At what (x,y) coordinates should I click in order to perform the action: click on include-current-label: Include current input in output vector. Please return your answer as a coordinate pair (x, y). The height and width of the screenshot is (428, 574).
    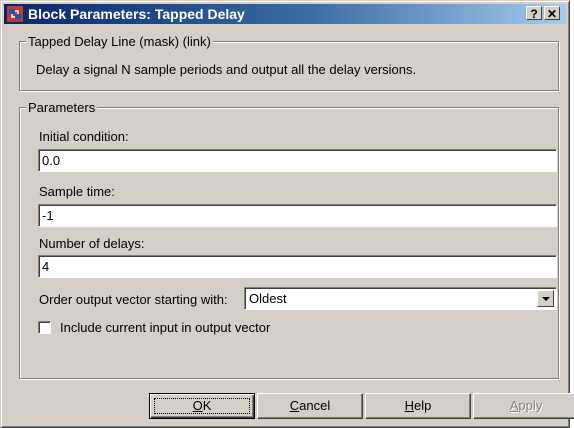
    Looking at the image, I should click on (165, 327).